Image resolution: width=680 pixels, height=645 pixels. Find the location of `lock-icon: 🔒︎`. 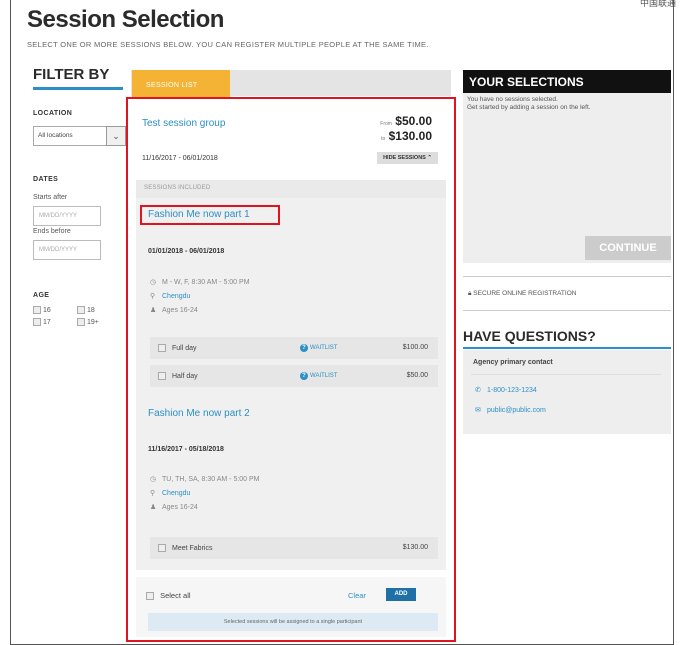

lock-icon: 🔒︎ is located at coordinates (470, 293).